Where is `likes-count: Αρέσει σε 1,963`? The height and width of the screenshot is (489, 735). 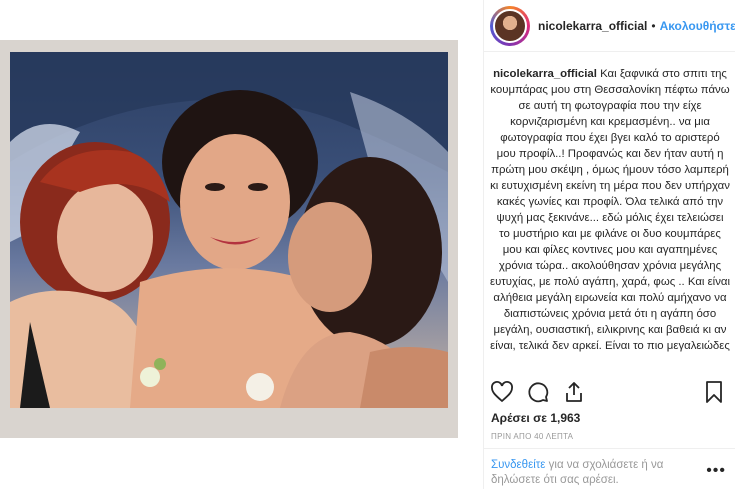 likes-count: Αρέσει σε 1,963 is located at coordinates (535, 418).